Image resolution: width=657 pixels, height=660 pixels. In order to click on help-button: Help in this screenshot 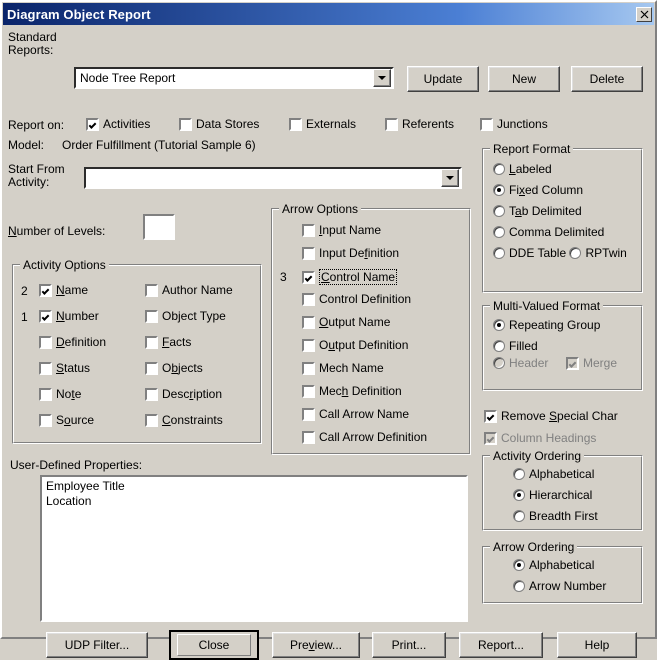, I will do `click(597, 645)`.